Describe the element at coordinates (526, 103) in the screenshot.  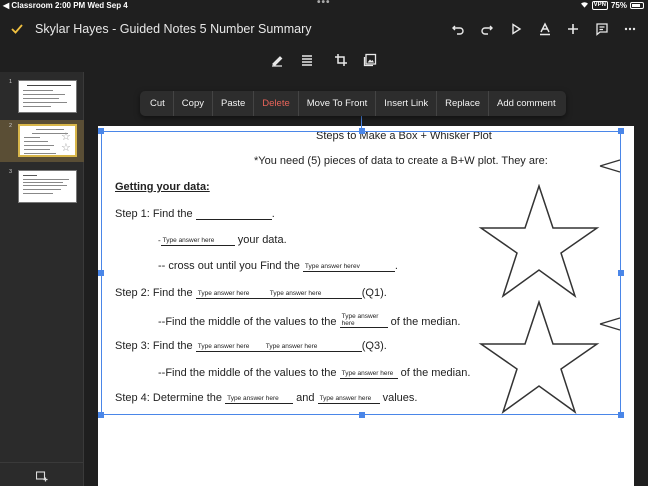
I see `add-comment-menu-item: Add comment` at that location.